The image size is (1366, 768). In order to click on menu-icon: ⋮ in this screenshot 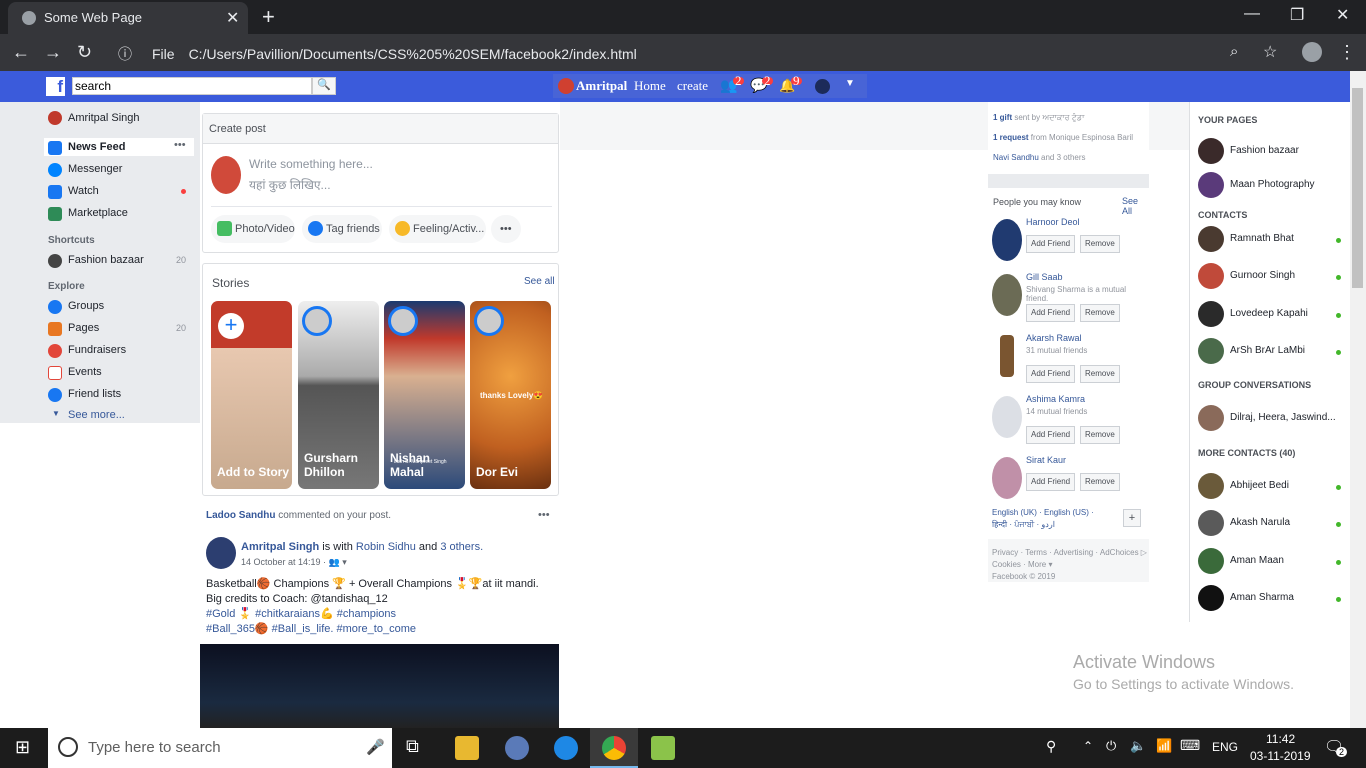, I will do `click(1347, 52)`.